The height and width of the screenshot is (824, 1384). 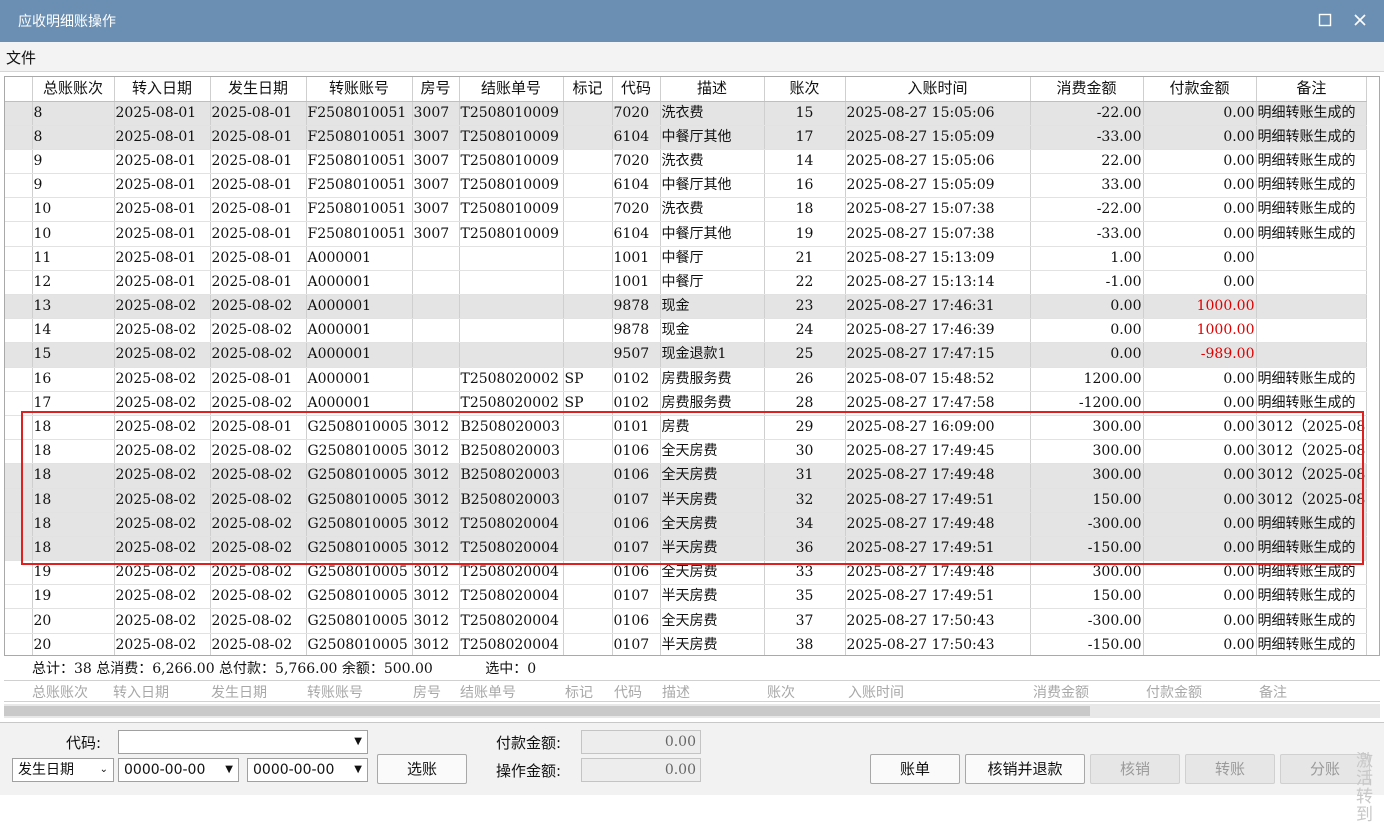 I want to click on table-cell: 20, so click(x=73, y=621).